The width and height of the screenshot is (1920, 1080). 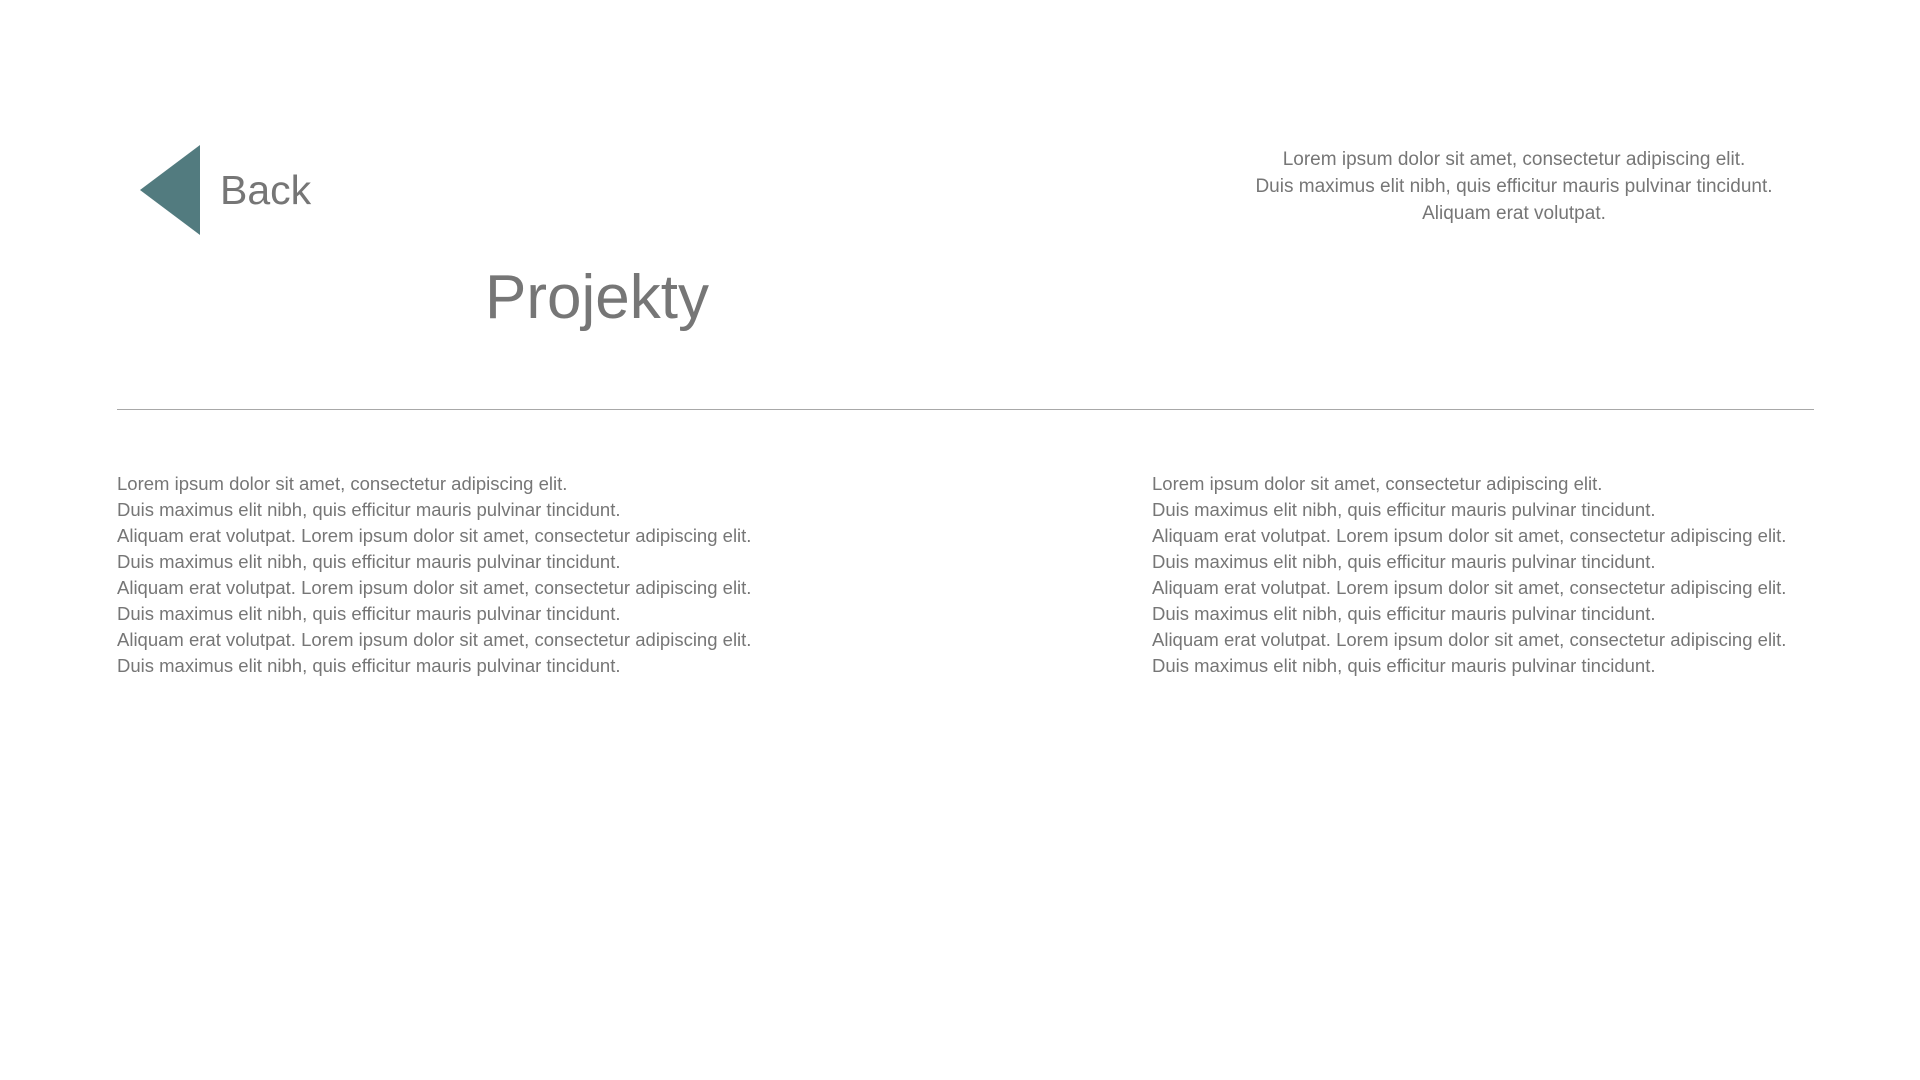 I want to click on back-button: Back, so click(x=225, y=190).